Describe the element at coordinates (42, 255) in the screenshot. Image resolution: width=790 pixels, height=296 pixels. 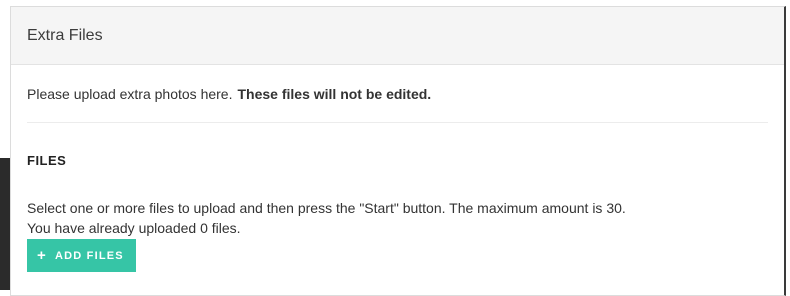
I see `plus-icon: +` at that location.